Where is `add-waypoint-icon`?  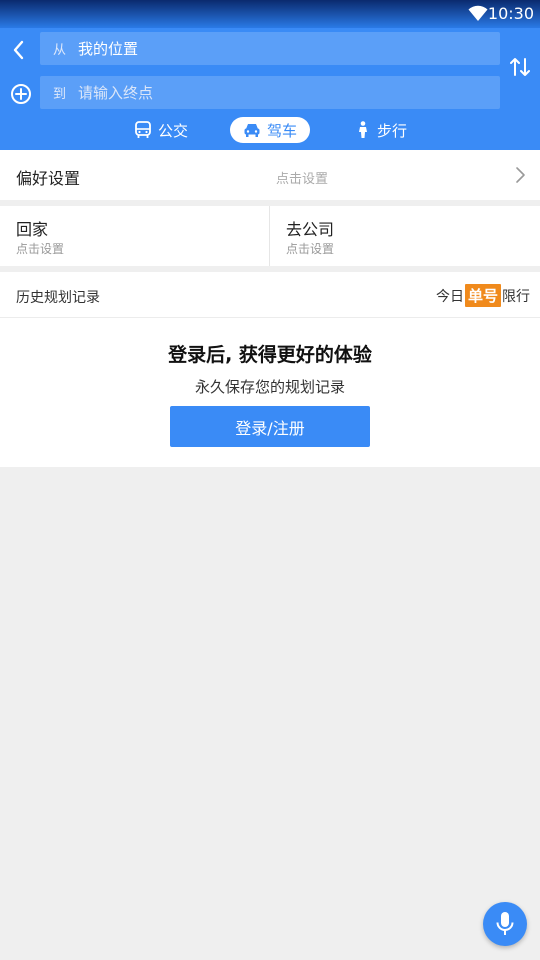 add-waypoint-icon is located at coordinates (21, 94).